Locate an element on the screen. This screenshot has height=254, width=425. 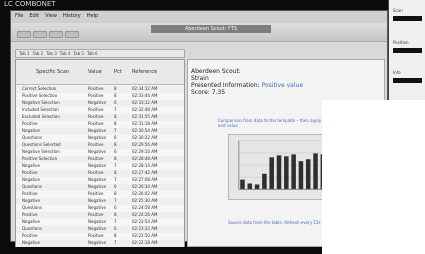
table-row: Positive Selection Positive 8 02:28:48 AM is located at coordinates (100, 159).